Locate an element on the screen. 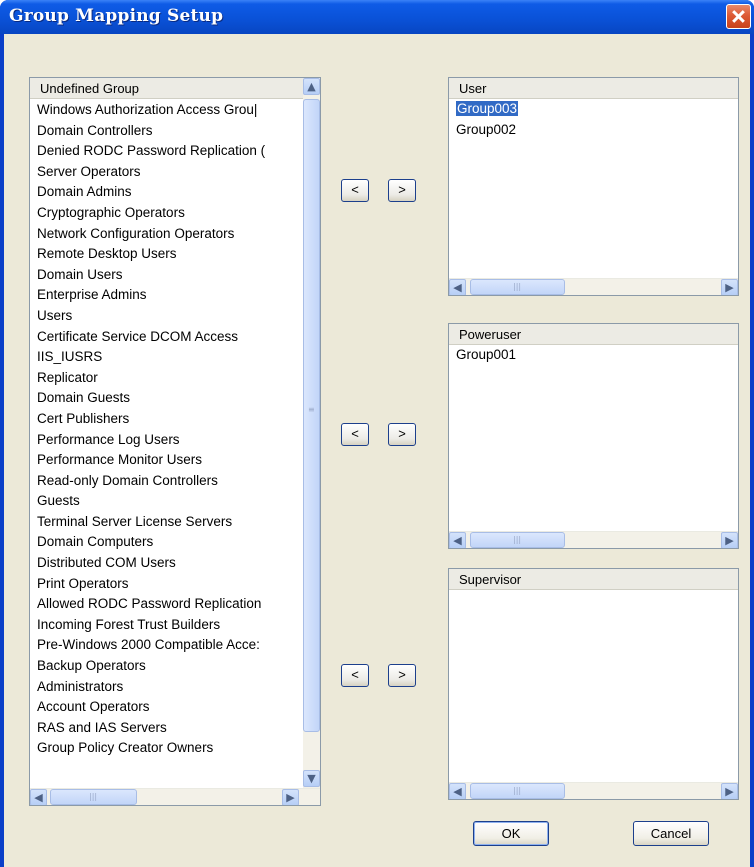 The height and width of the screenshot is (867, 754). supervisor-panel: Supervisor ◀ ||| ▶ is located at coordinates (593, 684).